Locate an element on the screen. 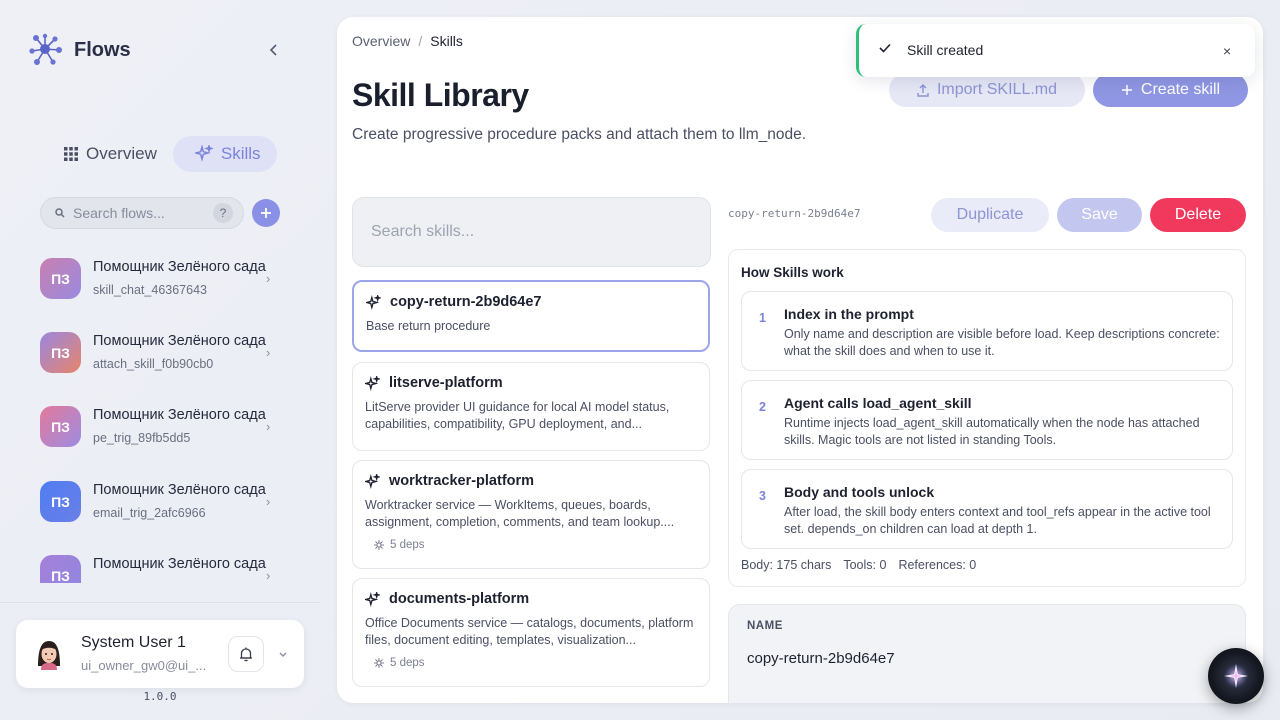 The height and width of the screenshot is (720, 1280). sidebar-nav: Overview Skills is located at coordinates (164, 154).